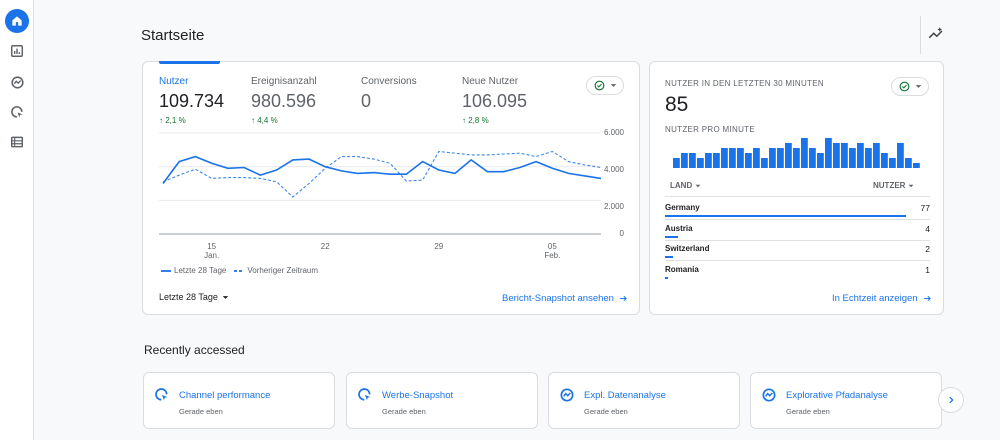  I want to click on recent-card-title: Expl. Datenanalyse, so click(625, 395).